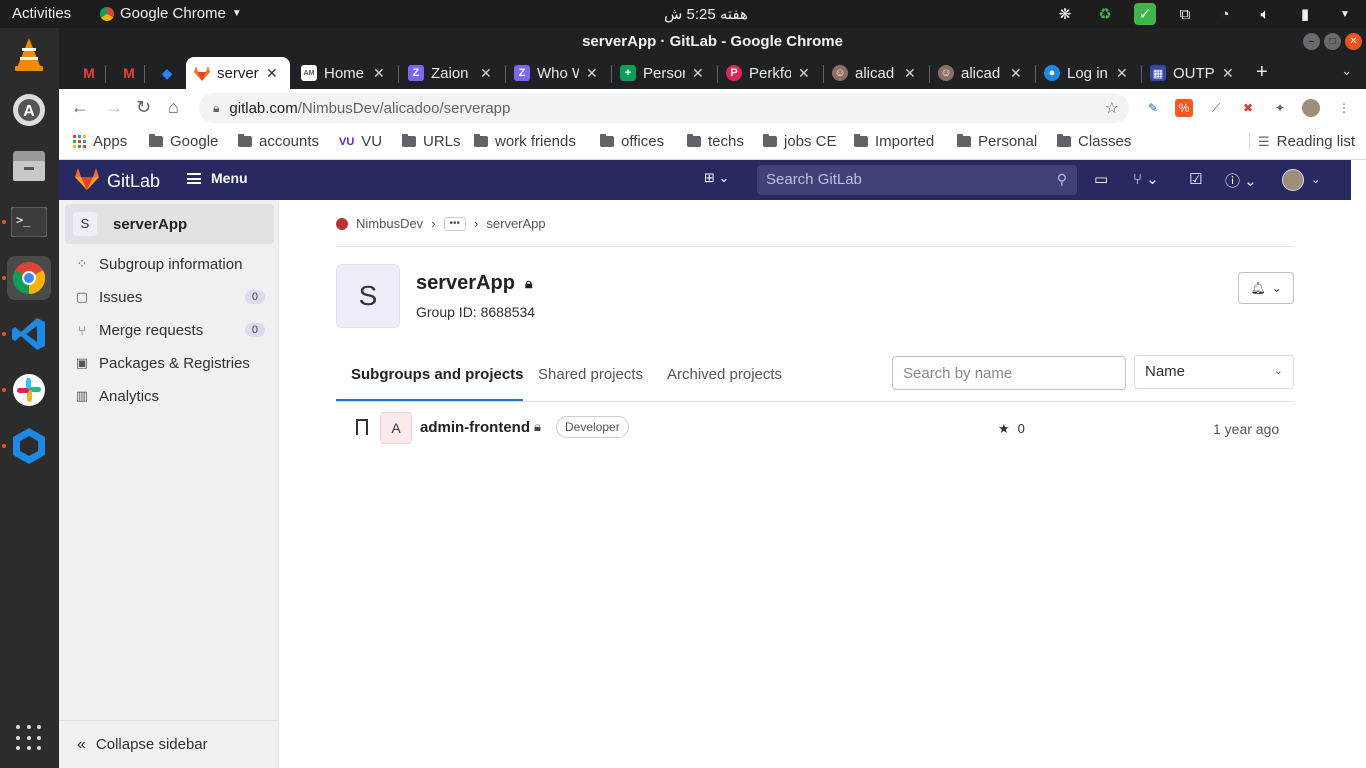  Describe the element at coordinates (1280, 108) in the screenshot. I see `extensions-puzzle-icon: ✦` at that location.